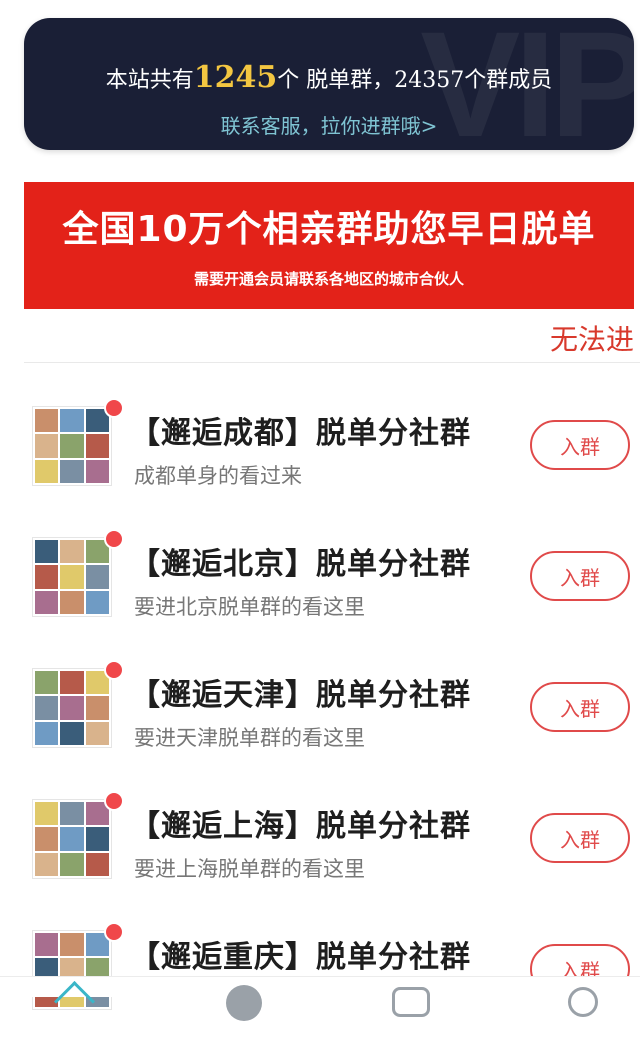 This screenshot has height=1061, width=640. What do you see at coordinates (244, 1003) in the screenshot?
I see `discover-icon` at bounding box center [244, 1003].